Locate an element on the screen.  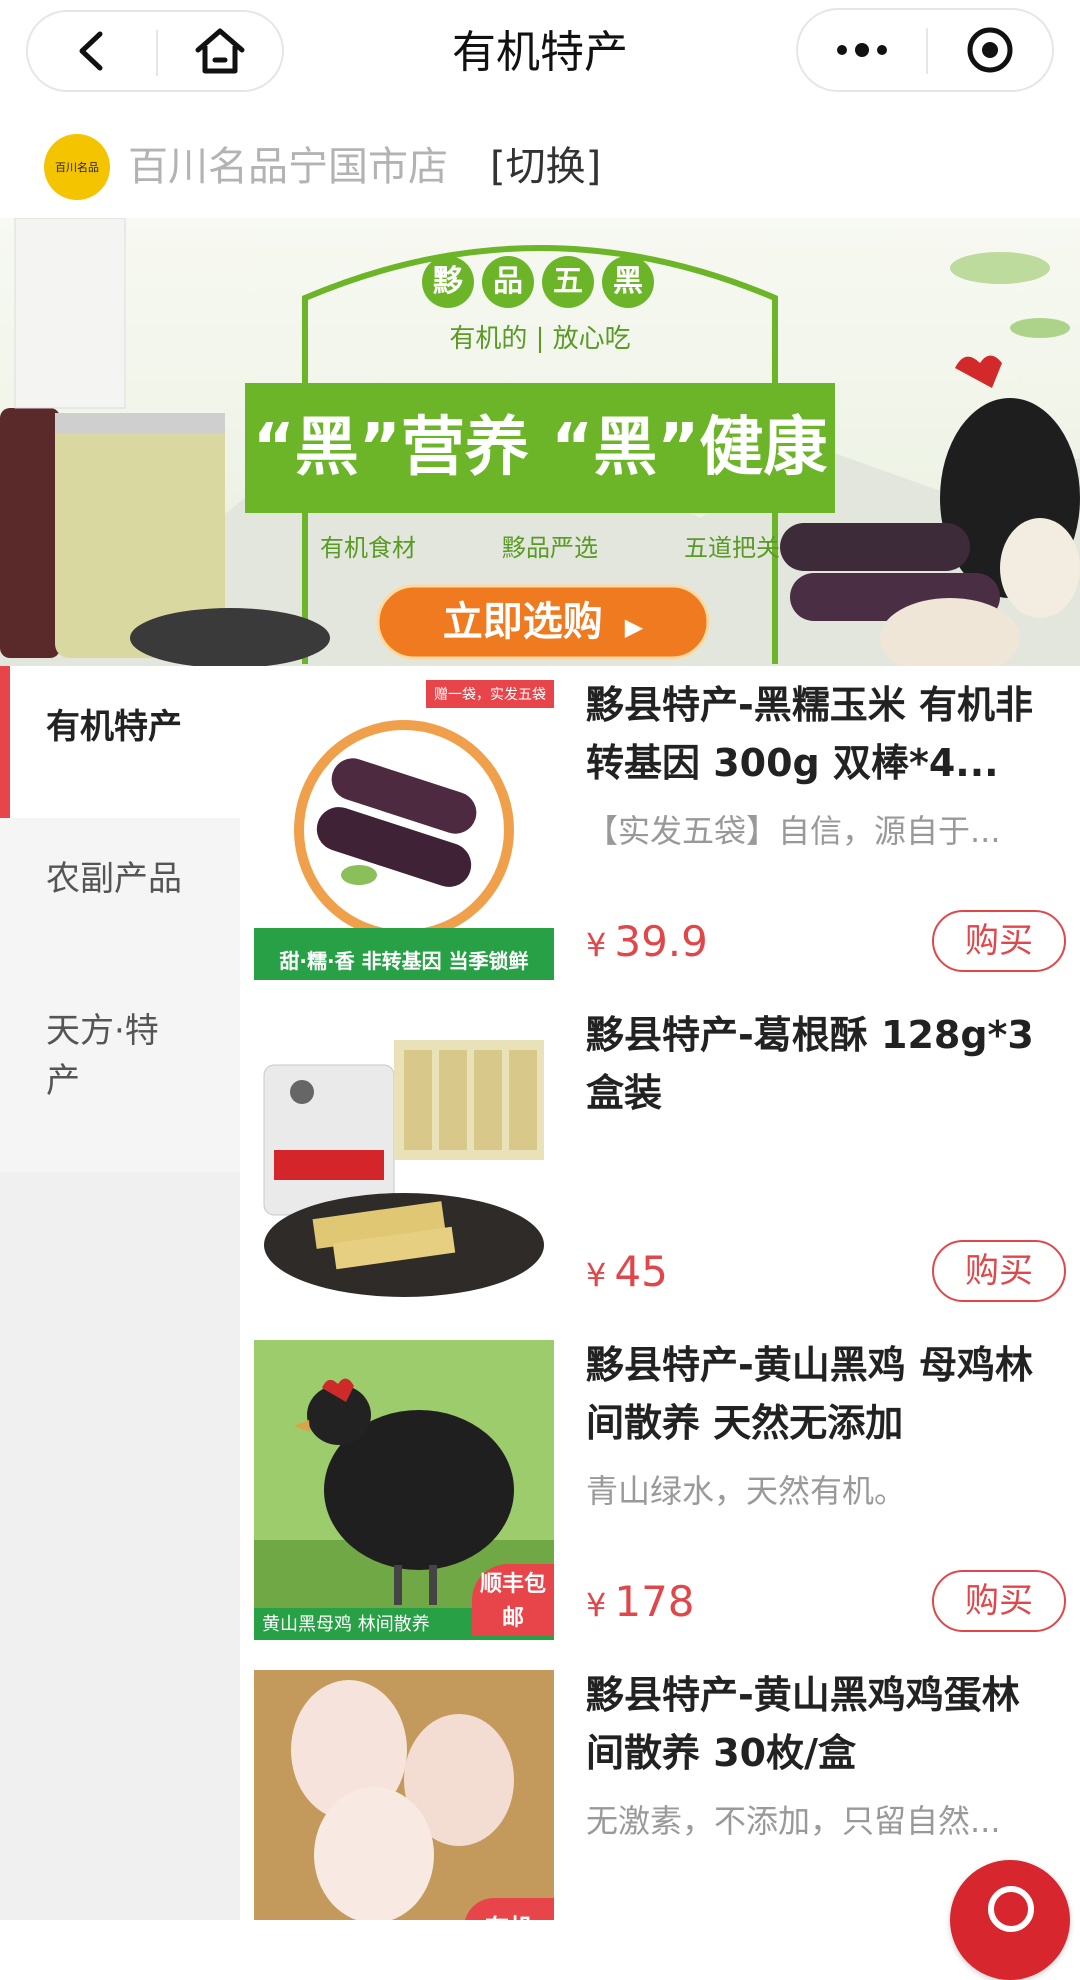
store-logo: 百川名品 is located at coordinates (77, 167).